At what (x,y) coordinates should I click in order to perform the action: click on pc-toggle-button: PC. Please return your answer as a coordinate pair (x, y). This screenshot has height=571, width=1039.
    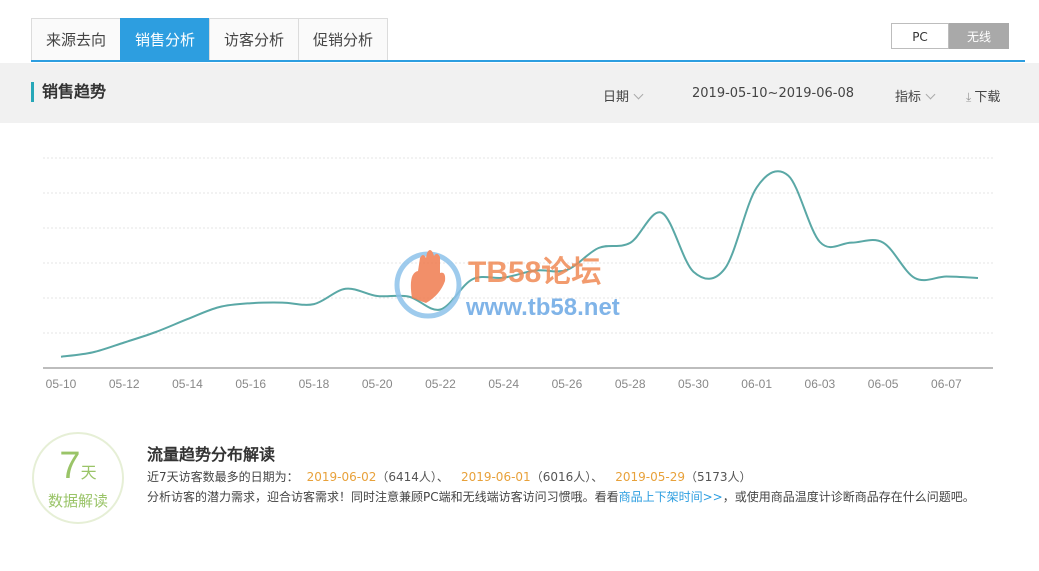
    Looking at the image, I should click on (920, 36).